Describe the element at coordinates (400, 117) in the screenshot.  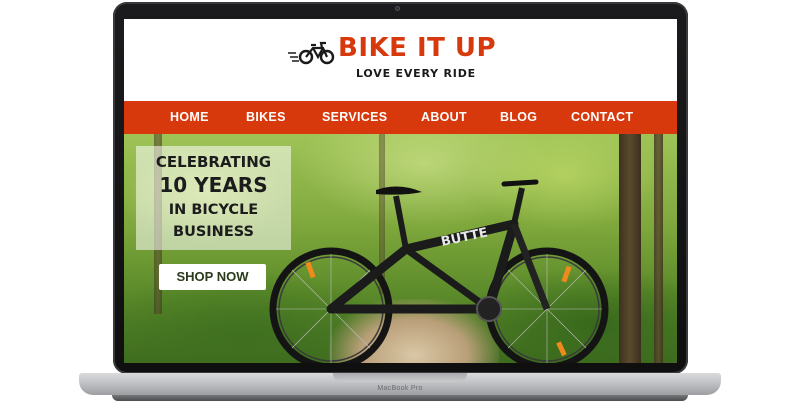
I see `main-nav: HOME BIKES SERVICES ABOUT BLOG CONTACT` at that location.